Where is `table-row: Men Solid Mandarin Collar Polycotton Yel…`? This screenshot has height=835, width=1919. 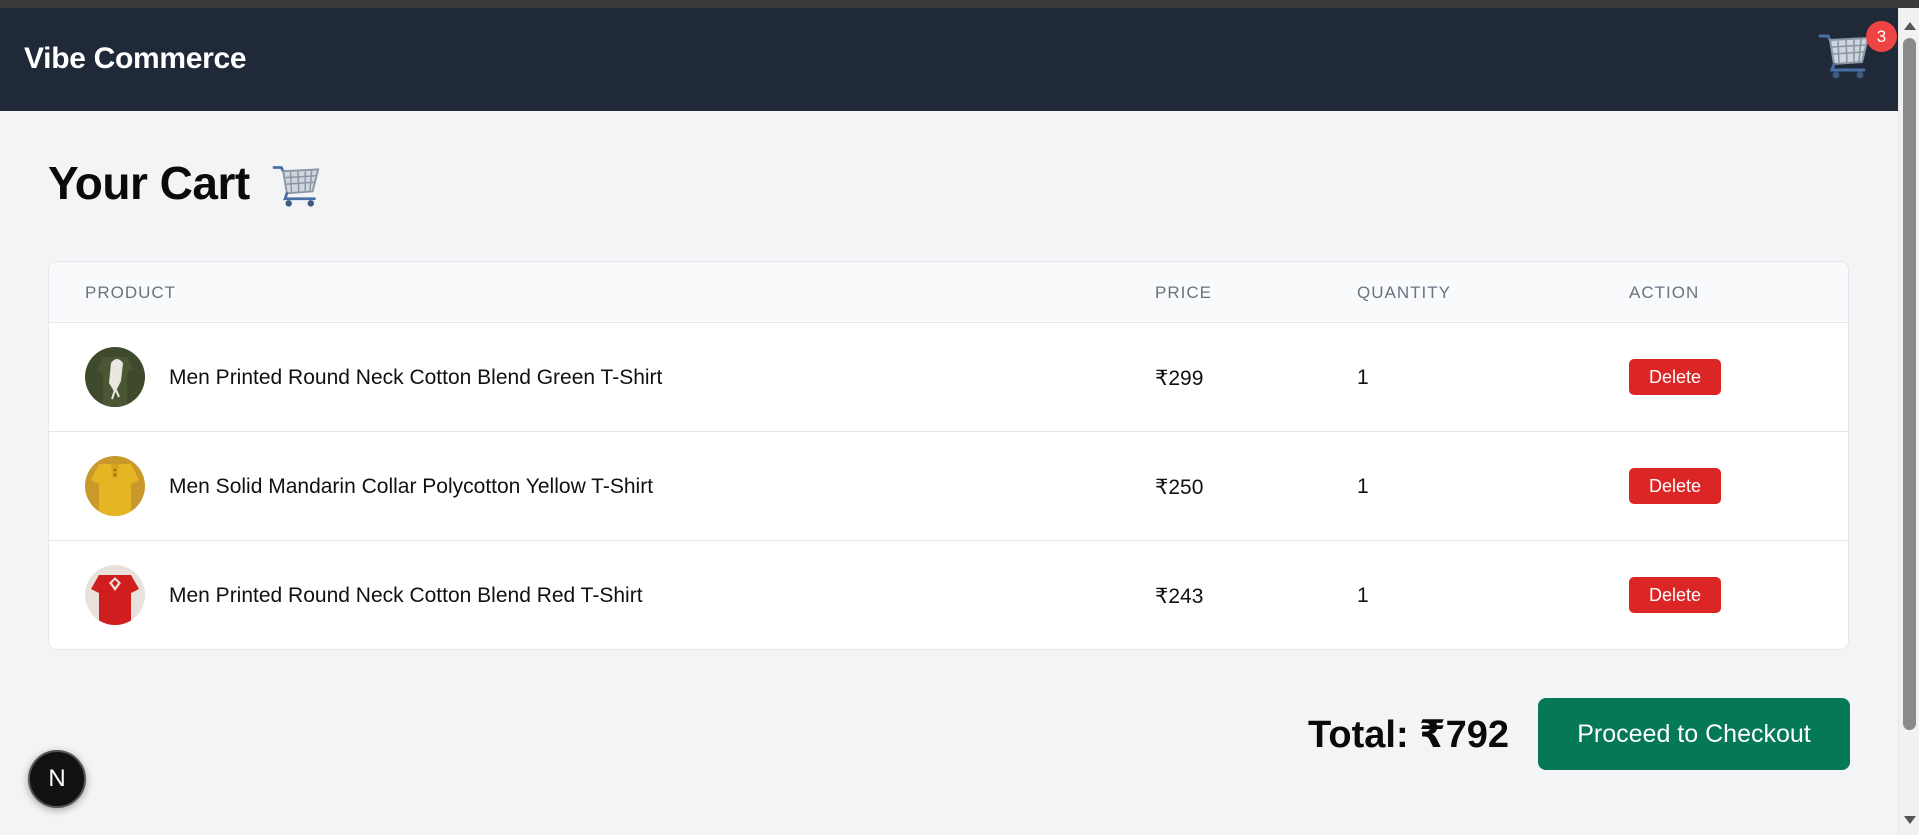 table-row: Men Solid Mandarin Collar Polycotton Yel… is located at coordinates (948, 486).